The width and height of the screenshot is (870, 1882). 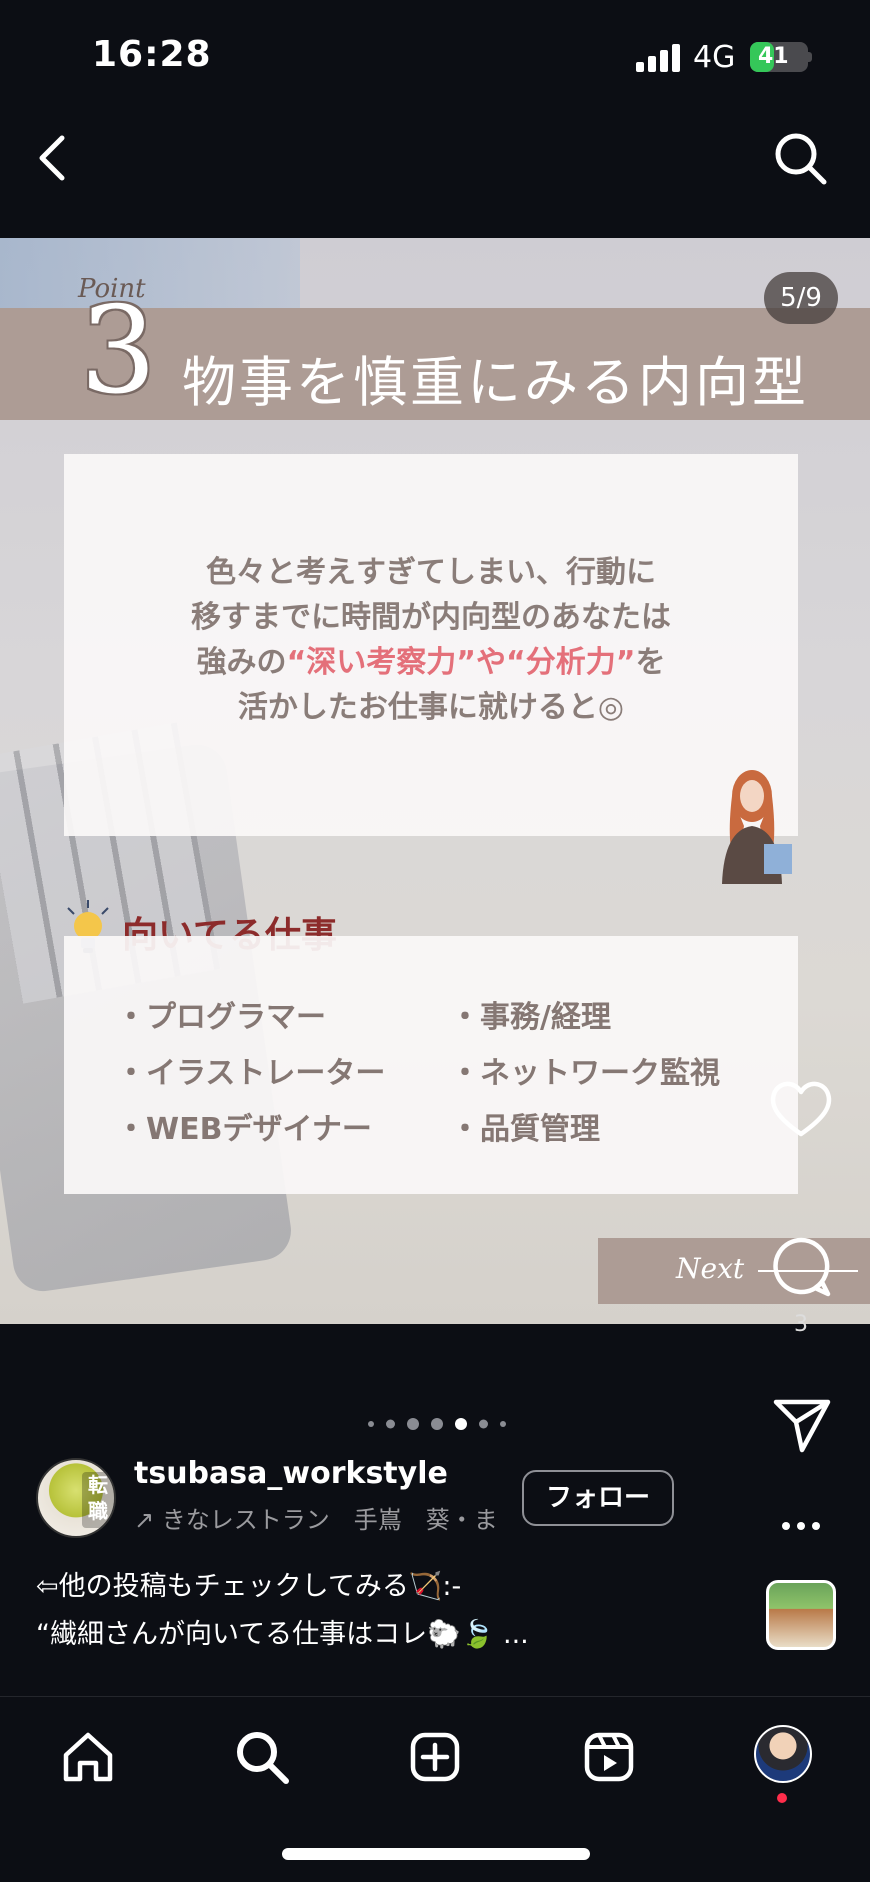 What do you see at coordinates (710, 1268) in the screenshot?
I see `next-label: Next` at bounding box center [710, 1268].